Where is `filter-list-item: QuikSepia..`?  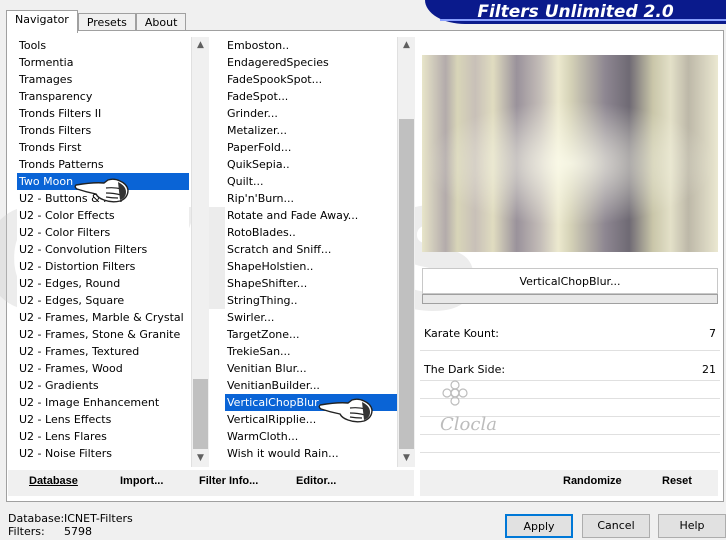
filter-list-item: QuikSepia.. is located at coordinates (311, 164).